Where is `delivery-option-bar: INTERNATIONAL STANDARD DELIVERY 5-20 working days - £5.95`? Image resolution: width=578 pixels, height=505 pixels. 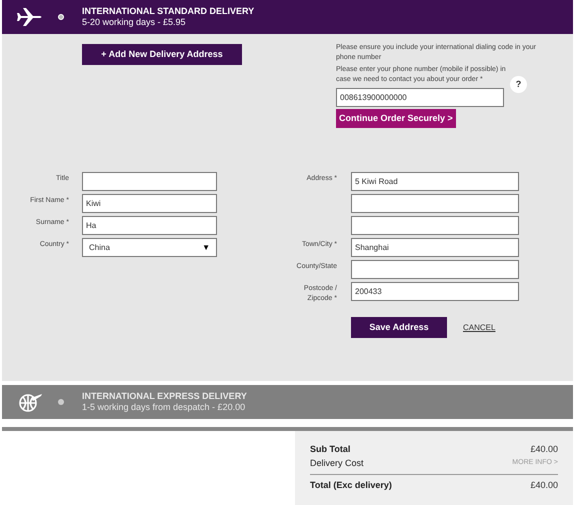 delivery-option-bar: INTERNATIONAL STANDARD DELIVERY 5-20 working days - £5.95 is located at coordinates (287, 17).